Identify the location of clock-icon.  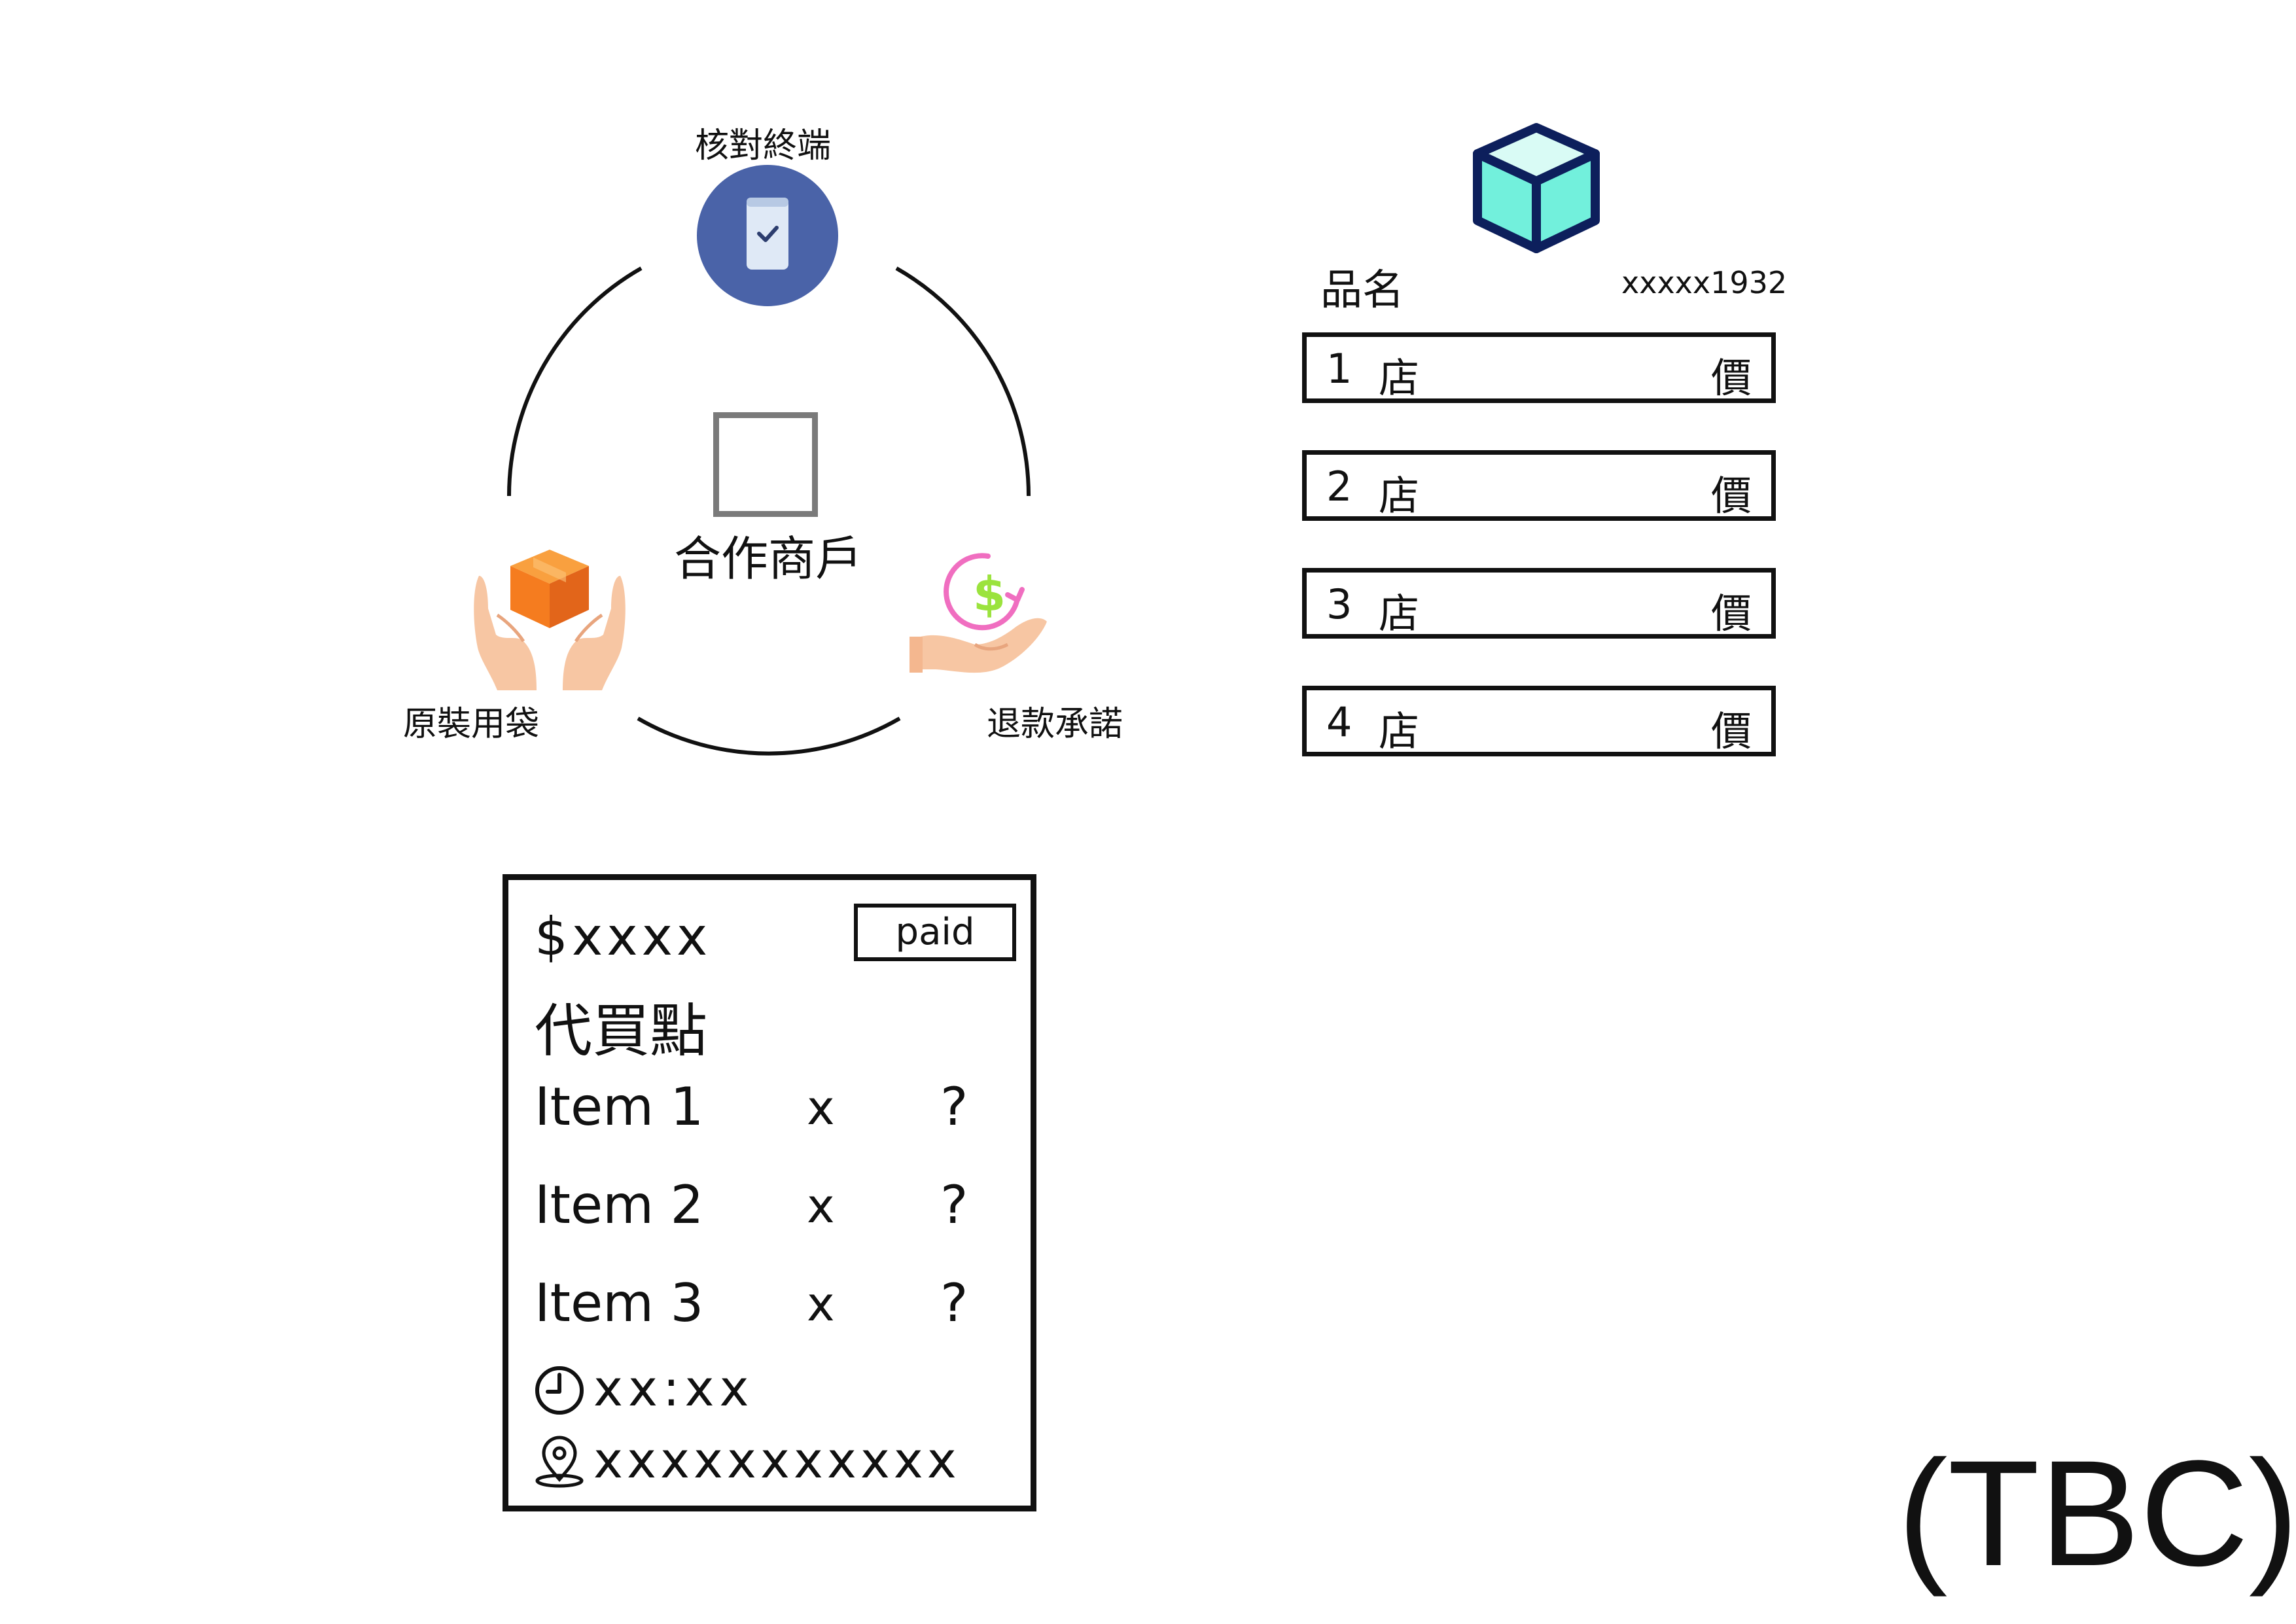
(559, 1390).